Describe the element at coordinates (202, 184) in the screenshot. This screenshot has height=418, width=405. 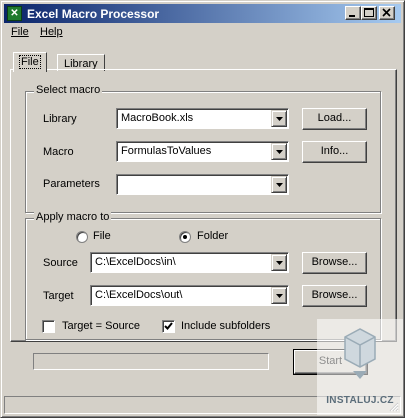
I see `parameters-select` at that location.